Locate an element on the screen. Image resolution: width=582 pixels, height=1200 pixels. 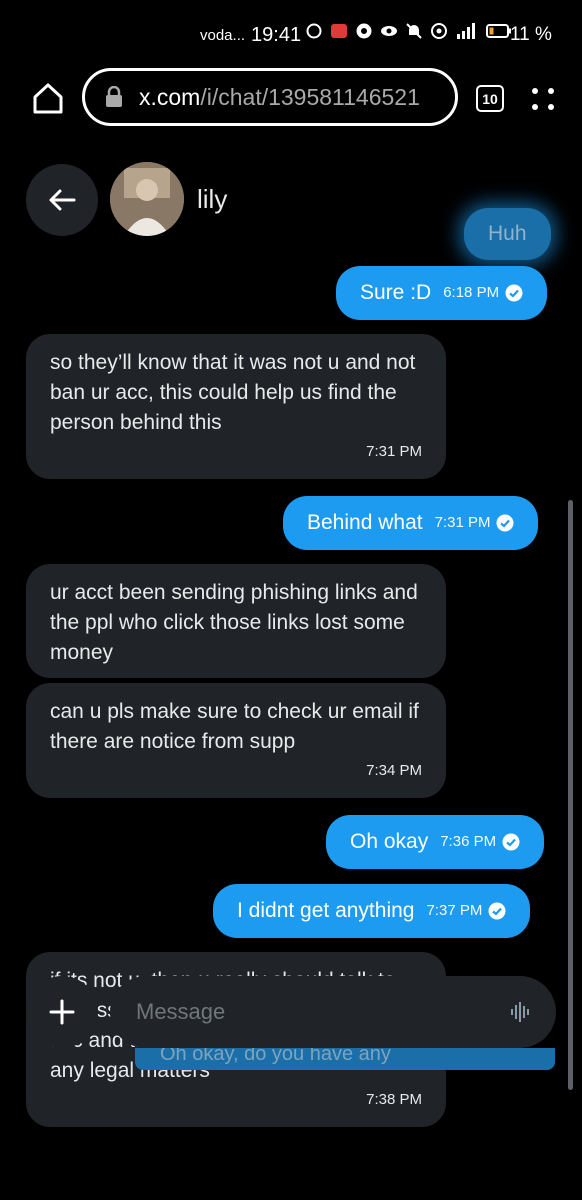
status-bar: voda... 19:41 11 % is located at coordinates (291, 33).